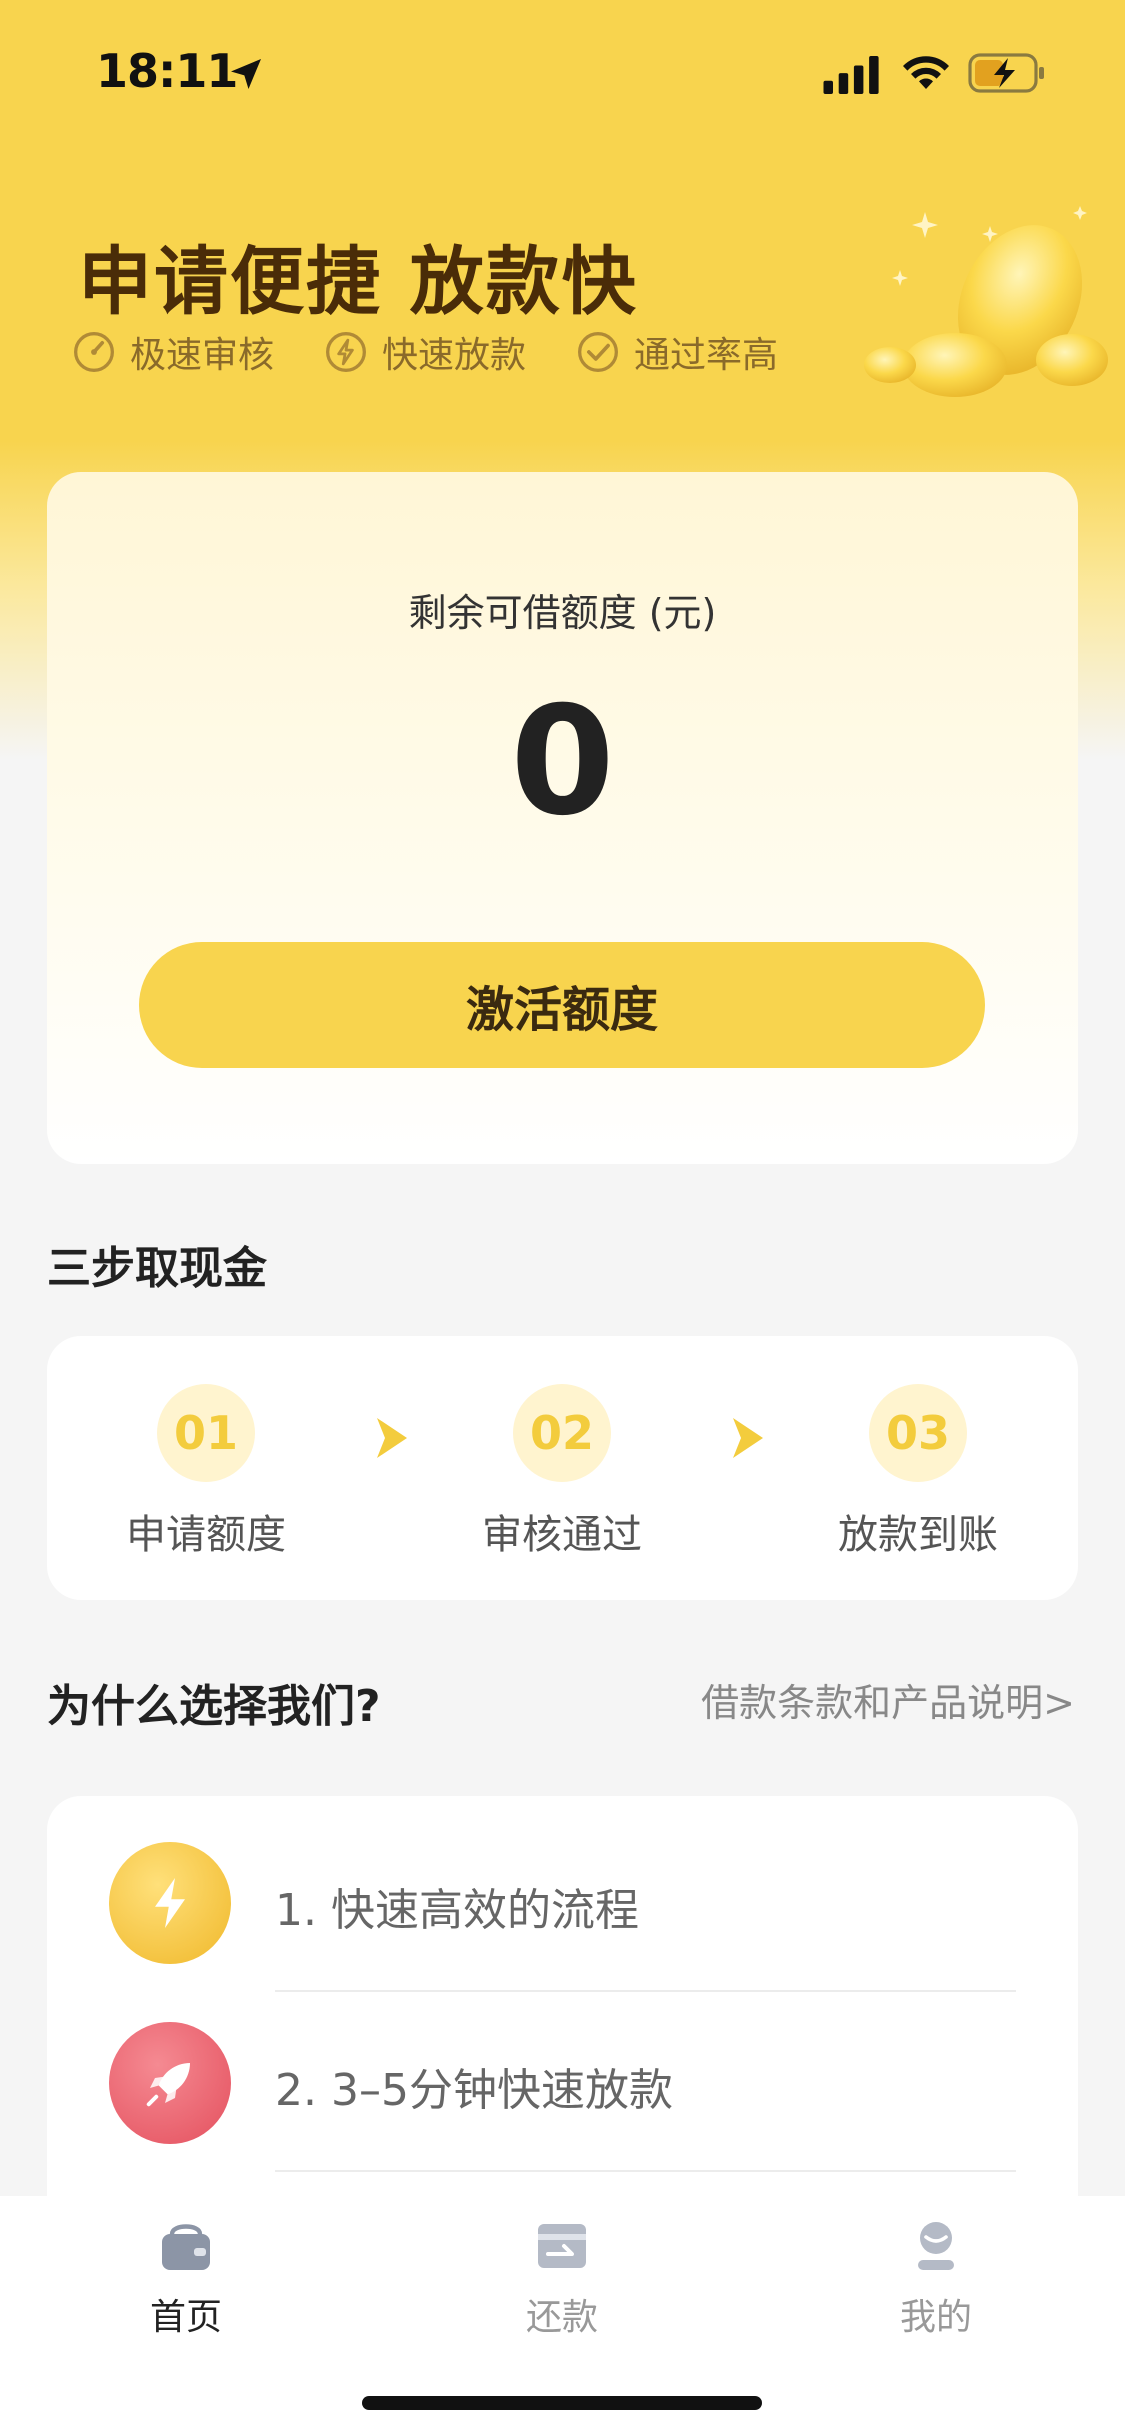 The image size is (1125, 2435). What do you see at coordinates (185, 2317) in the screenshot?
I see `tab-label: 首页` at bounding box center [185, 2317].